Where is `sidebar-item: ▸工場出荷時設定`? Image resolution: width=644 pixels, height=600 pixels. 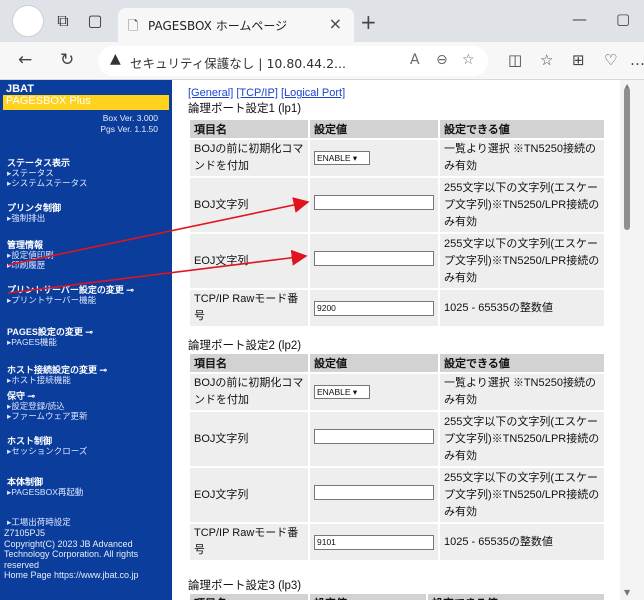 sidebar-item: ▸工場出荷時設定 is located at coordinates (39, 522).